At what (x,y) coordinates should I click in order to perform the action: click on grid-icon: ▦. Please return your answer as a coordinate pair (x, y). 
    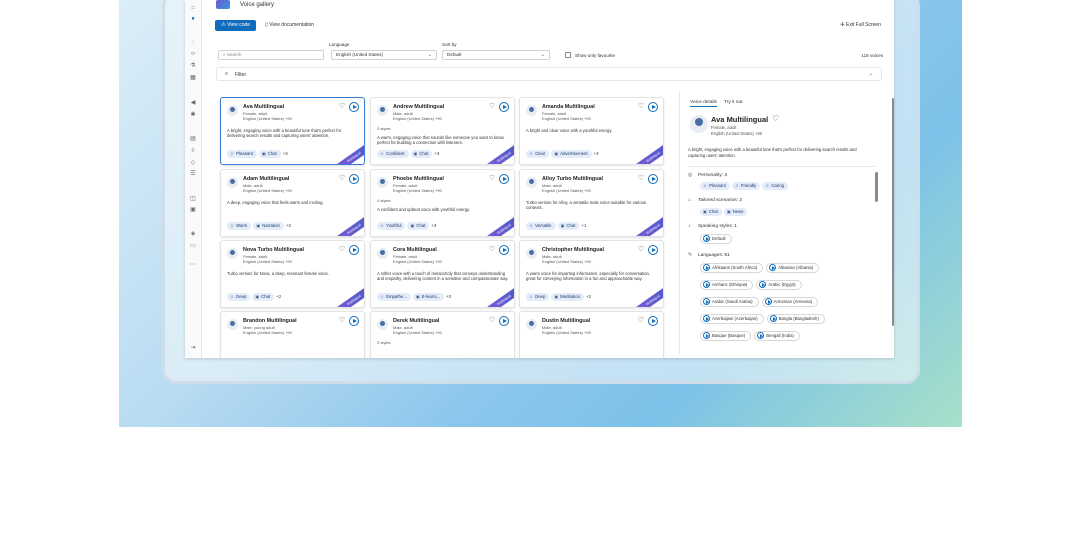
    Looking at the image, I should click on (193, 78).